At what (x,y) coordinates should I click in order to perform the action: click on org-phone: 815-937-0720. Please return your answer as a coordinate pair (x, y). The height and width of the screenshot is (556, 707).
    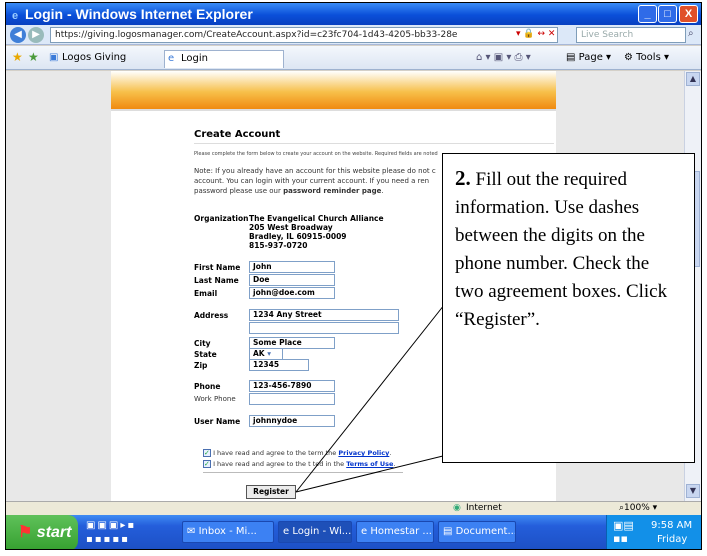
    Looking at the image, I should click on (278, 245).